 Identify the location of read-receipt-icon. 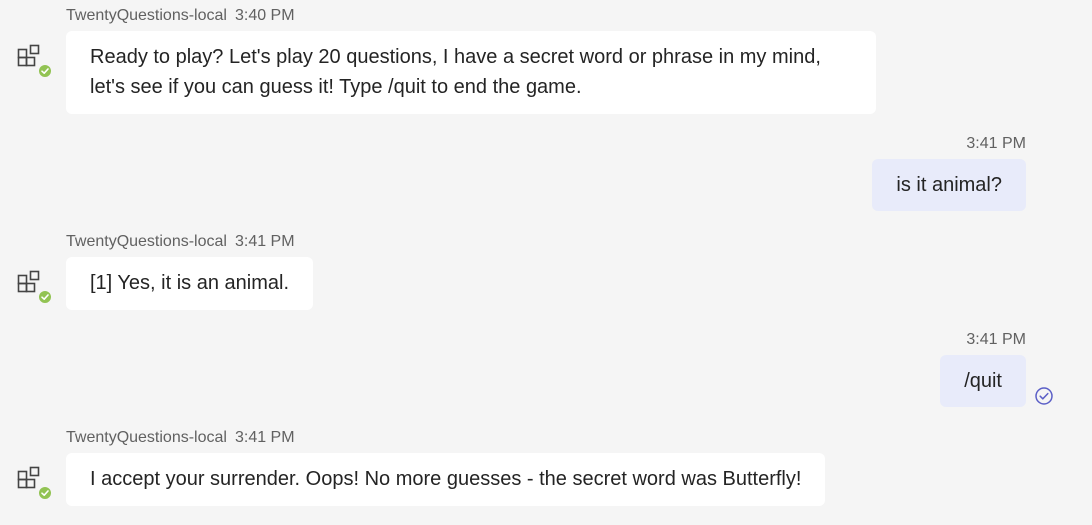
(1044, 396).